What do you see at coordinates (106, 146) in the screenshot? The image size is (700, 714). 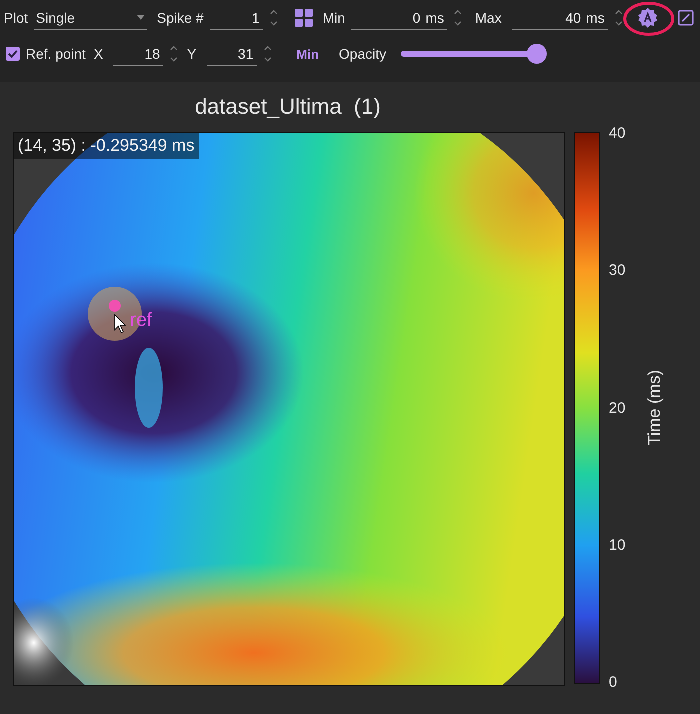 I see `hover-readout: (14, 35) : -0.295349 ms` at bounding box center [106, 146].